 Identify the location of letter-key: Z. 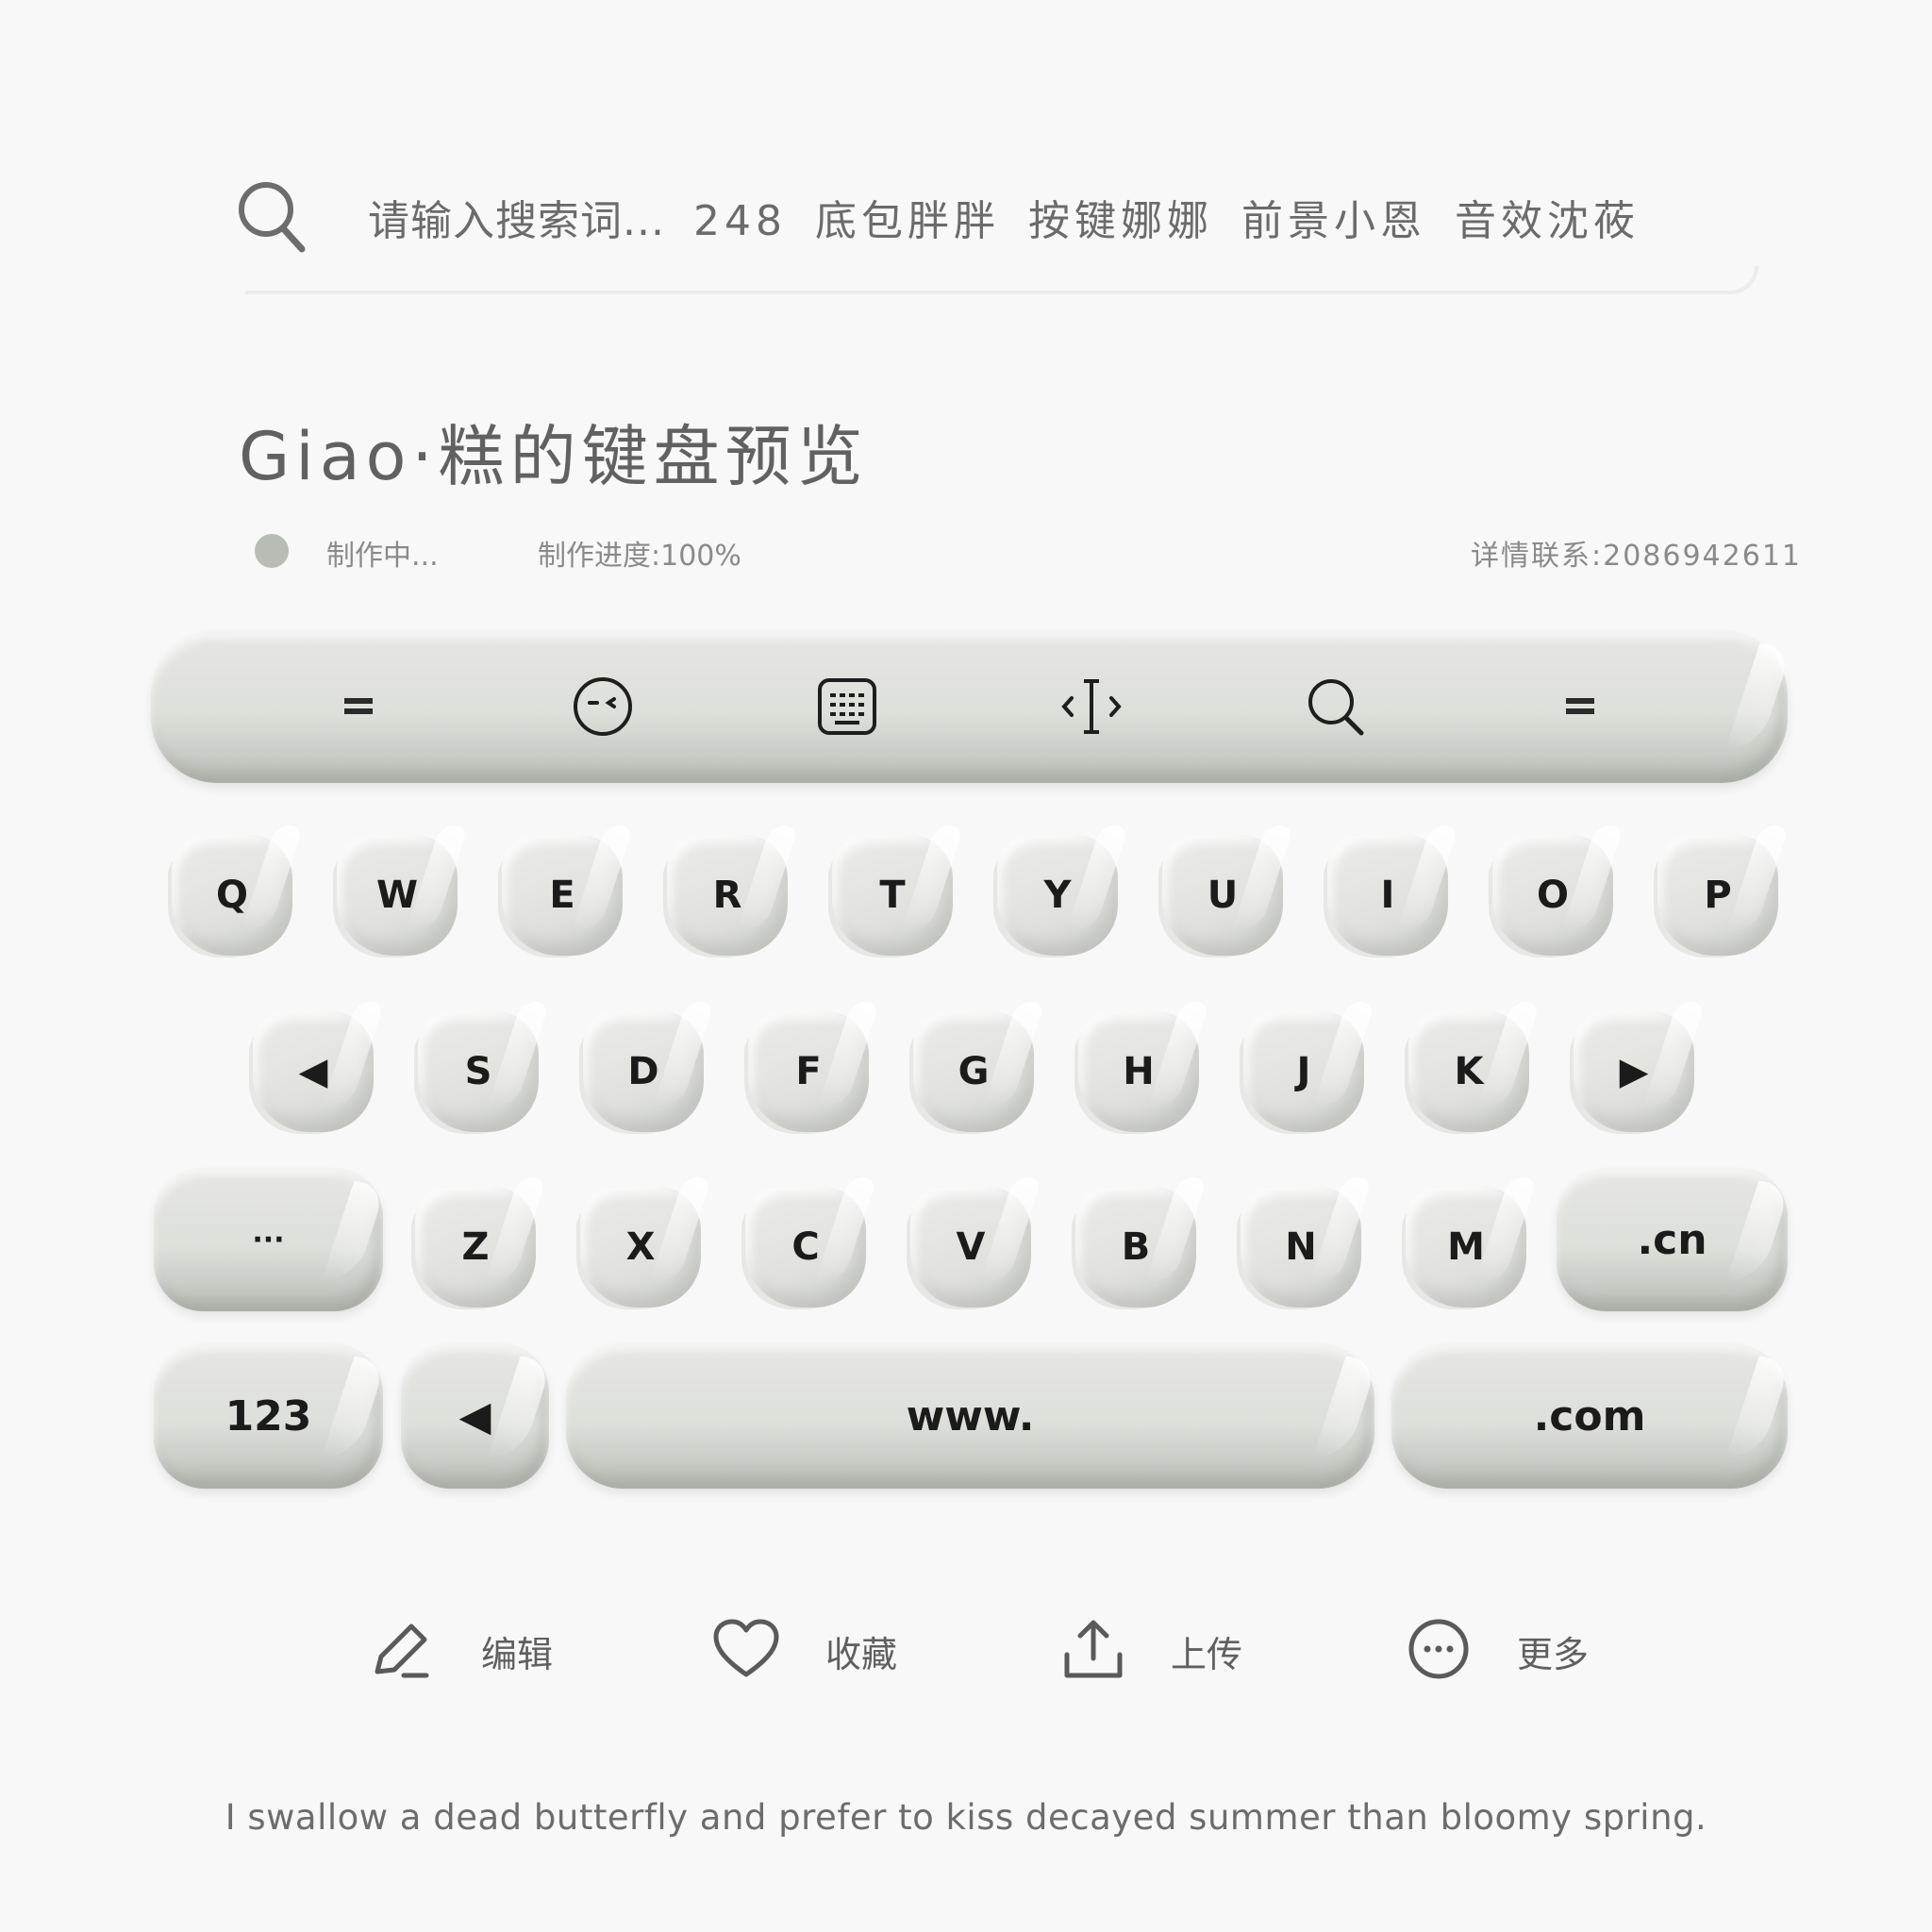
(475, 1247).